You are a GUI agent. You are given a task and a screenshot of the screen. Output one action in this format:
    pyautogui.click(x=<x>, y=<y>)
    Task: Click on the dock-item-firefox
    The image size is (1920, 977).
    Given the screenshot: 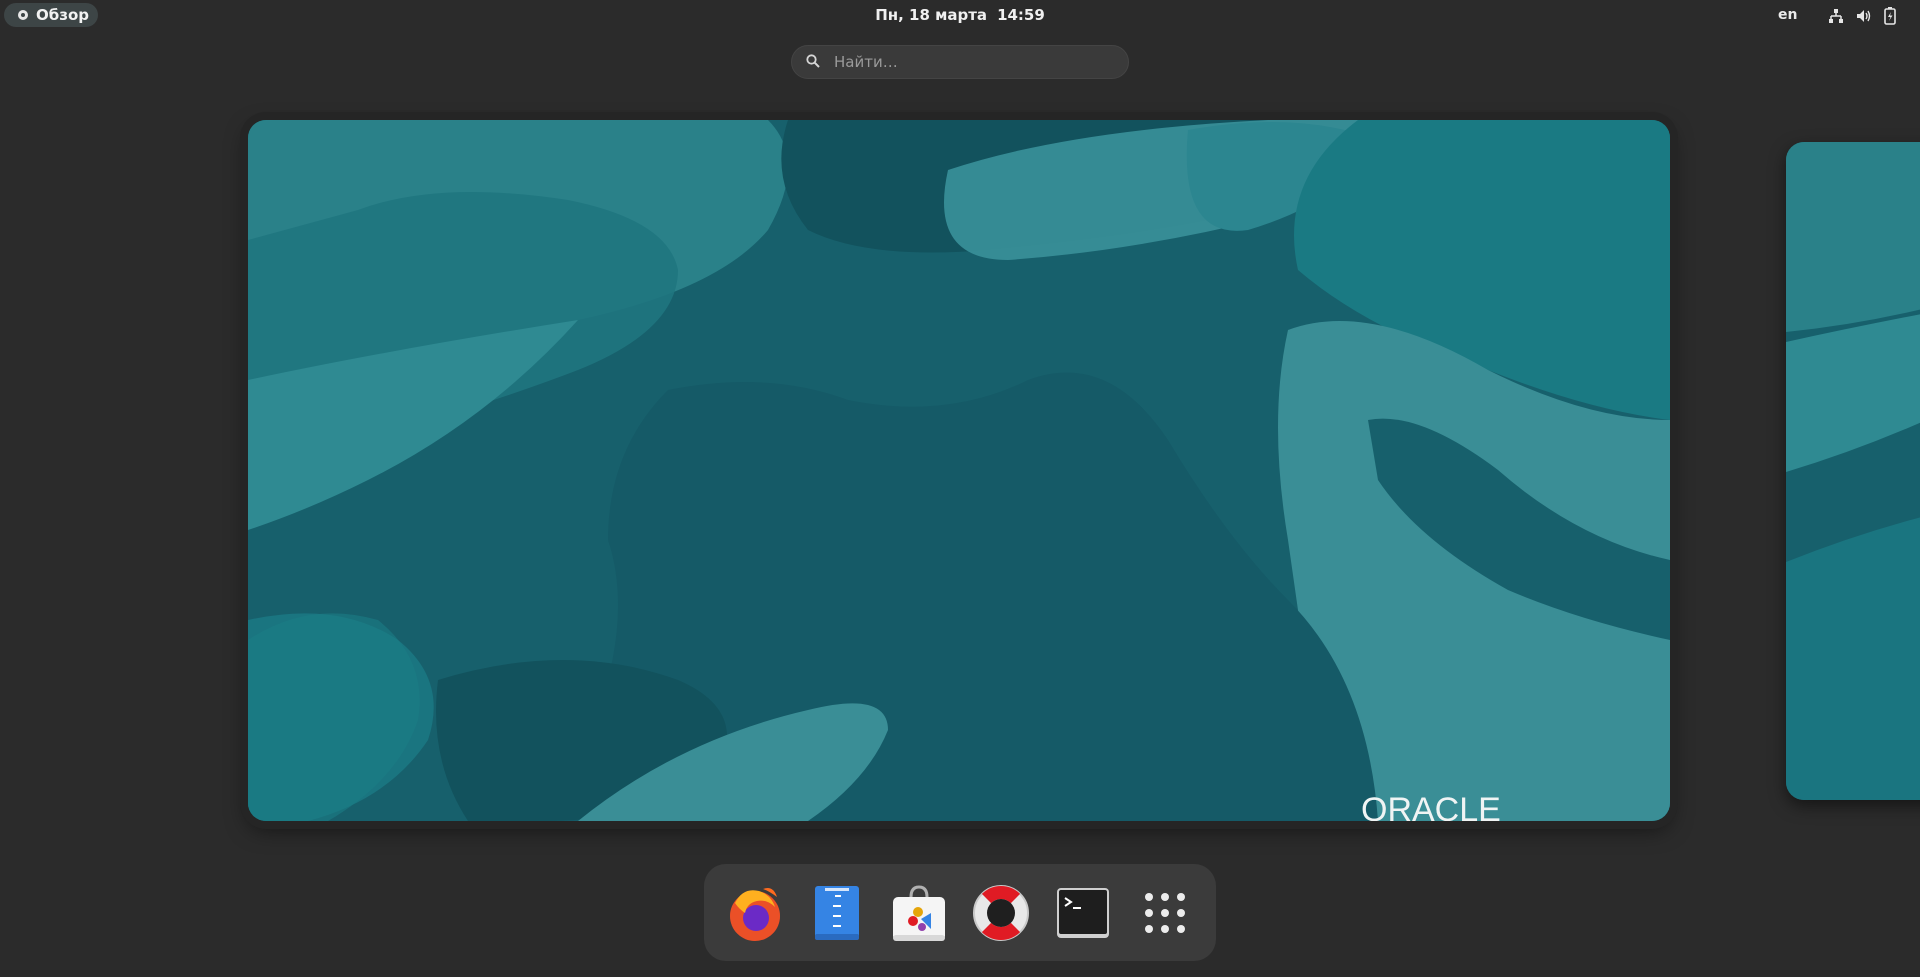 What is the action you would take?
    pyautogui.click(x=755, y=913)
    